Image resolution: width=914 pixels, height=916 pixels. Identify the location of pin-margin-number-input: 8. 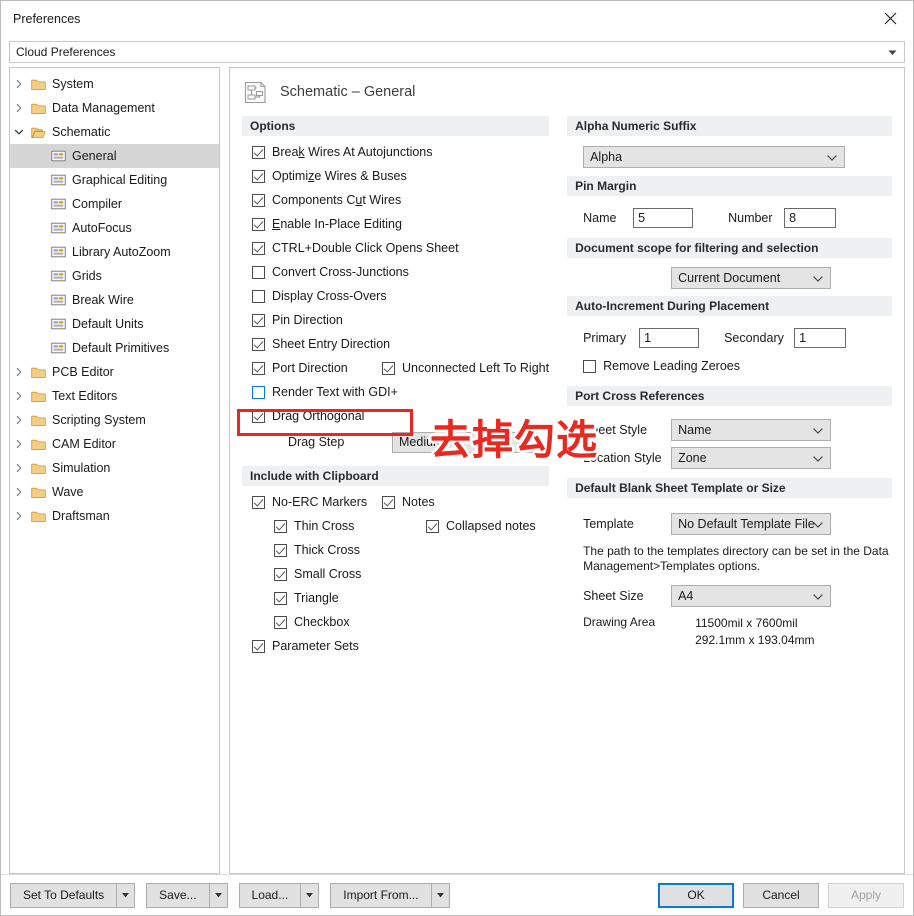
(810, 218).